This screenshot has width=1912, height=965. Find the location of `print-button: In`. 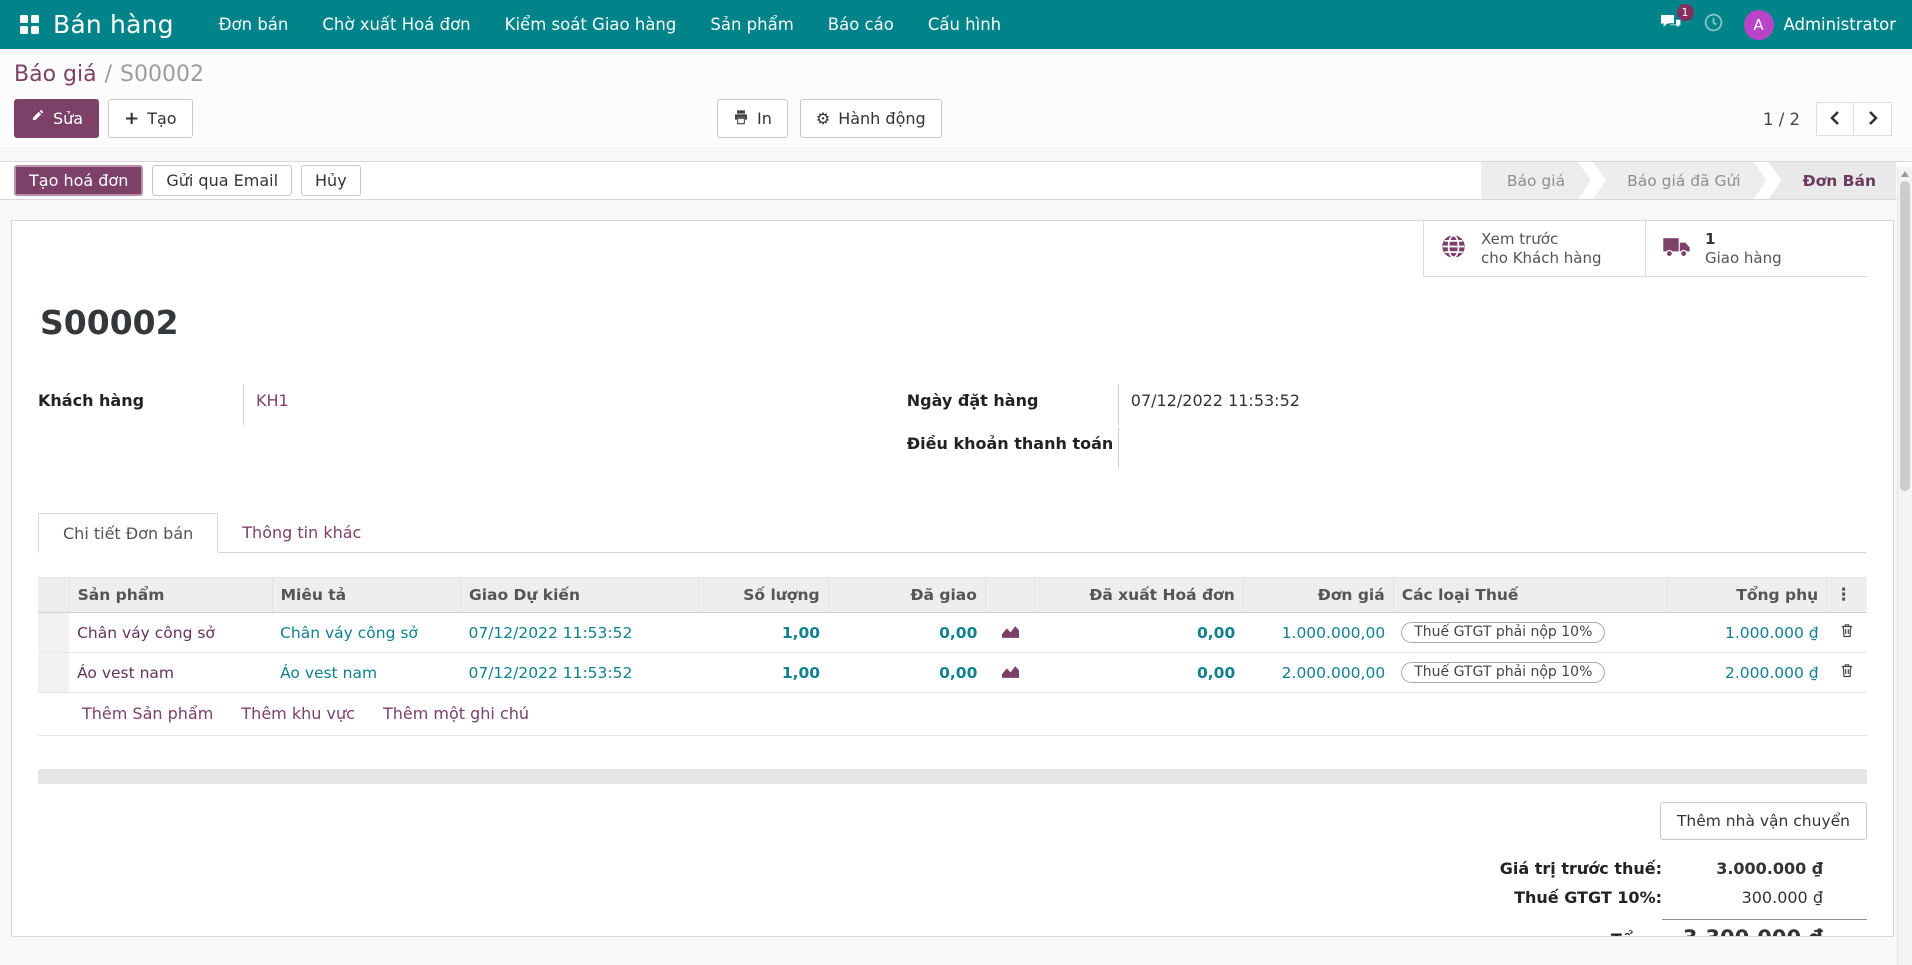

print-button: In is located at coordinates (752, 118).